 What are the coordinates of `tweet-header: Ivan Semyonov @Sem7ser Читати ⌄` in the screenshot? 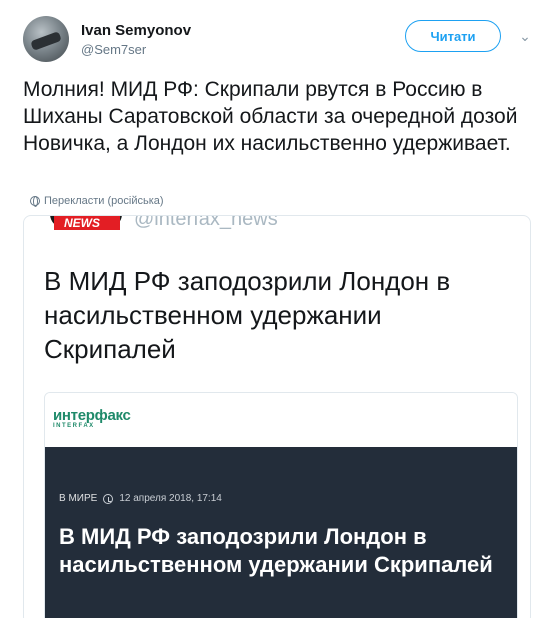 It's located at (278, 41).